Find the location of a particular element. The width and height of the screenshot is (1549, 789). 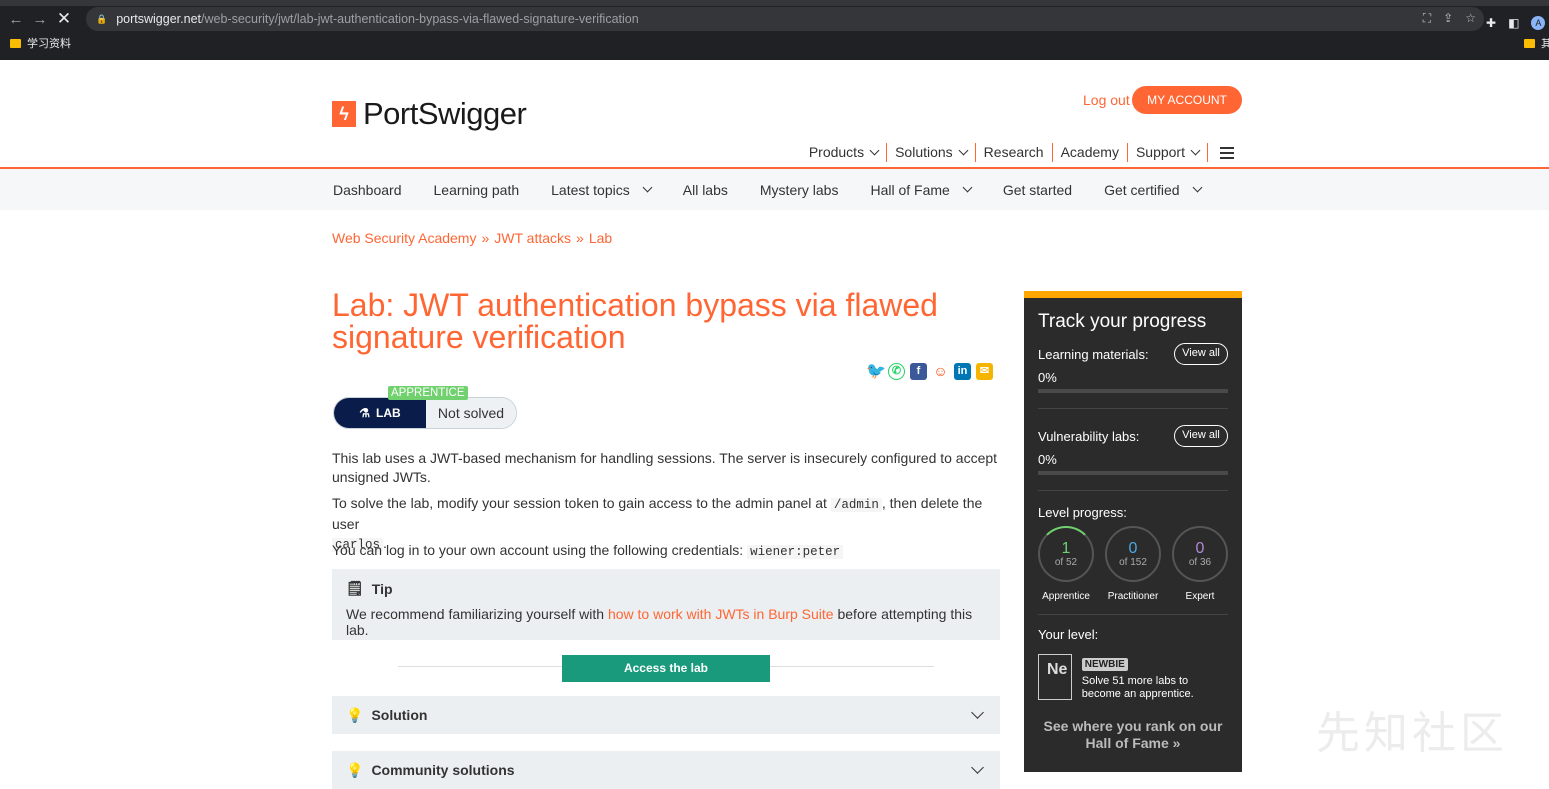

level-practitioner: 0 of 152 Practitioner is located at coordinates (1133, 564).